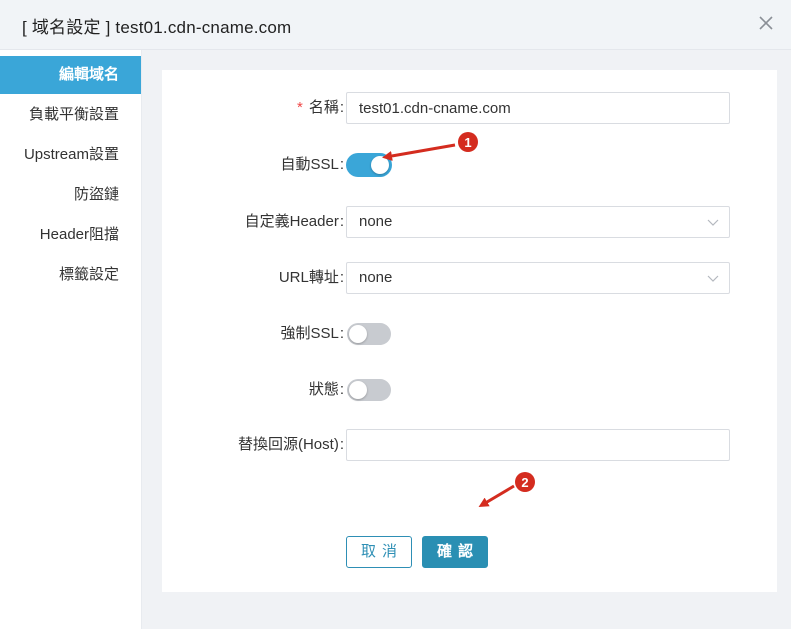 The height and width of the screenshot is (629, 791). What do you see at coordinates (294, 221) in the screenshot?
I see `custom-header-label: 自定義Header:` at bounding box center [294, 221].